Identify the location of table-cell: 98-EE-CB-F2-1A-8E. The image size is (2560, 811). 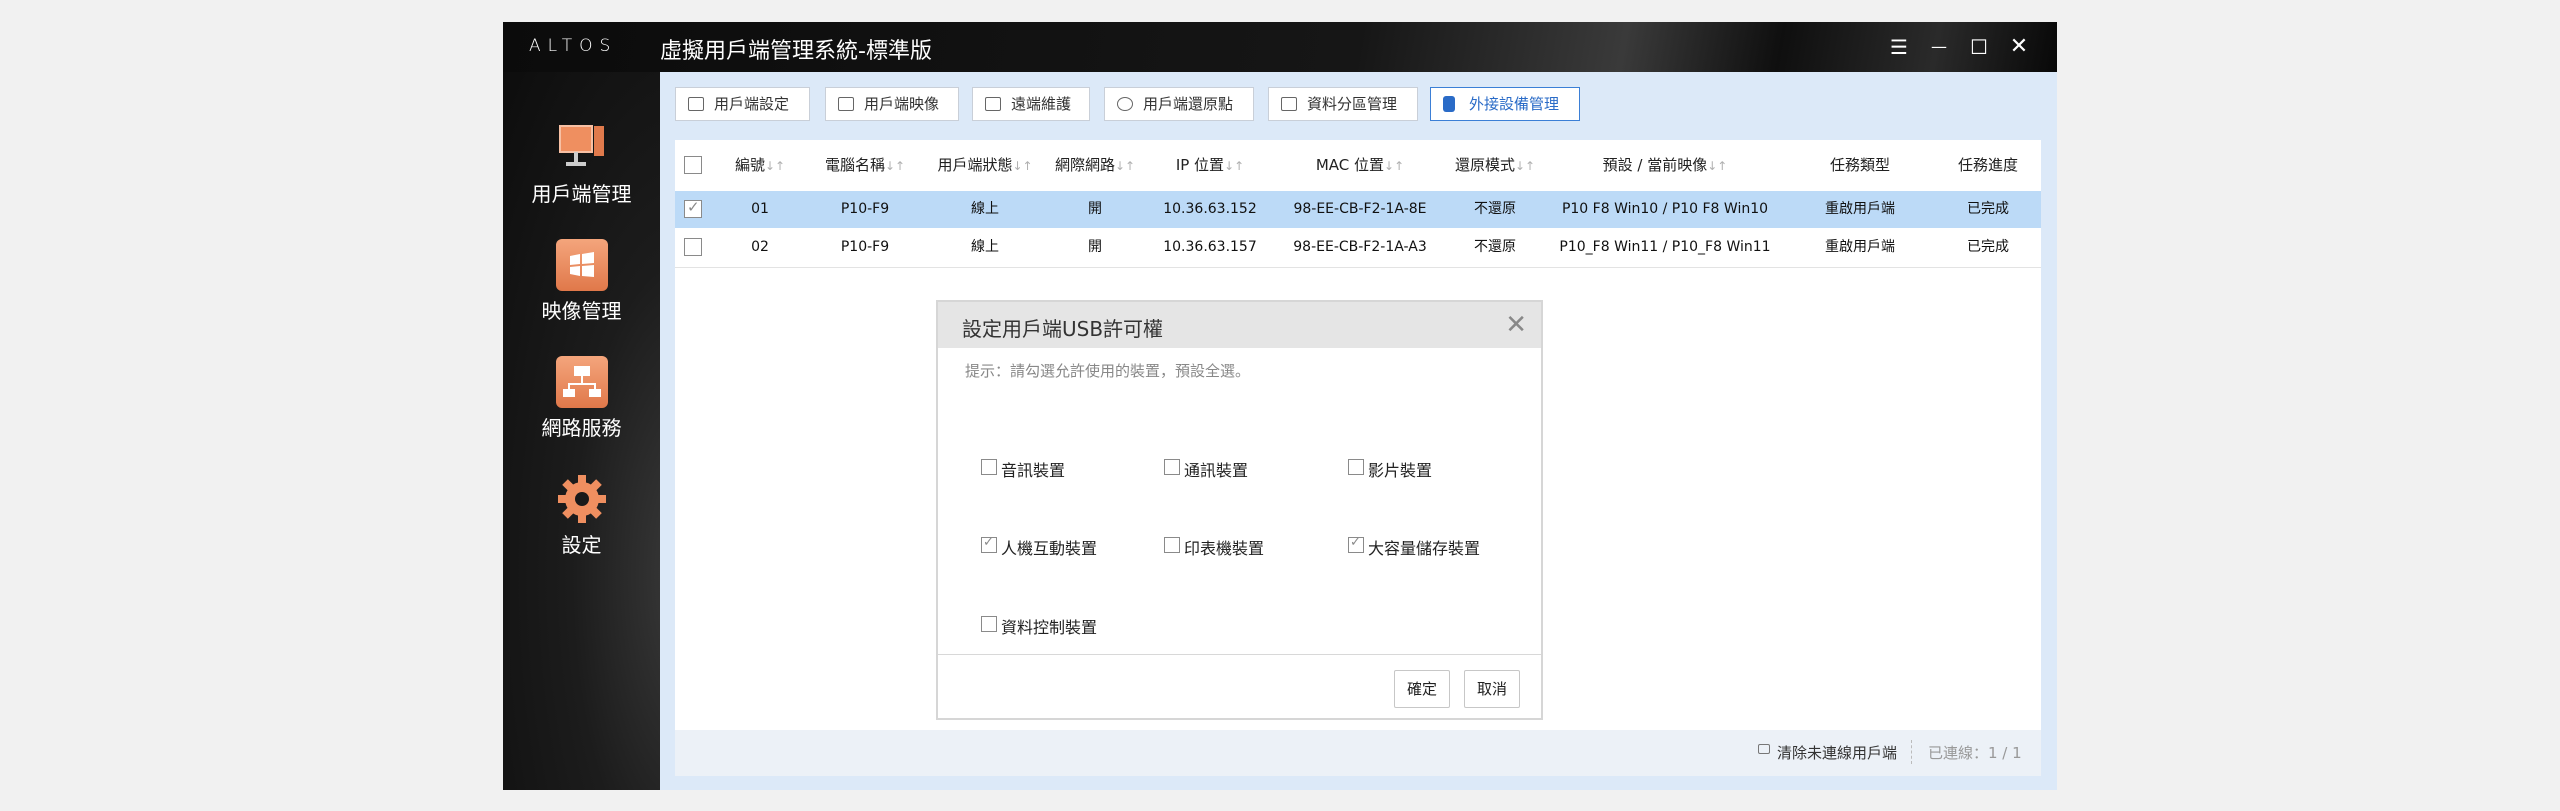
(1360, 209).